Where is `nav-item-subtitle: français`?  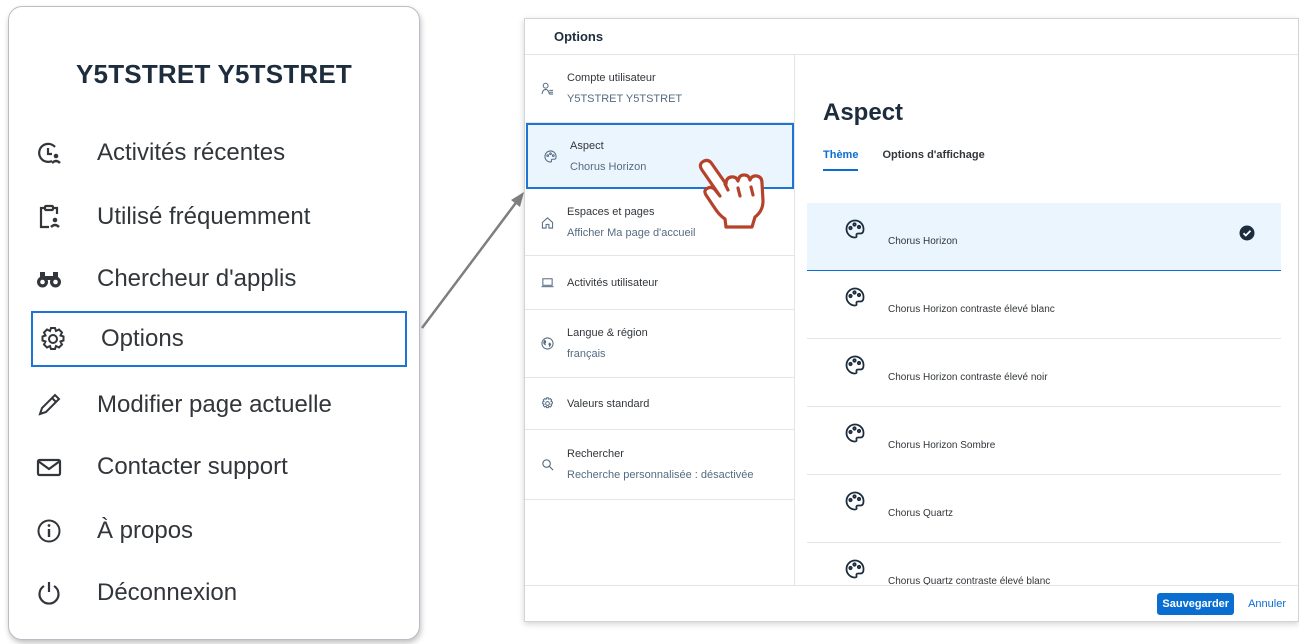
nav-item-subtitle: français is located at coordinates (586, 354).